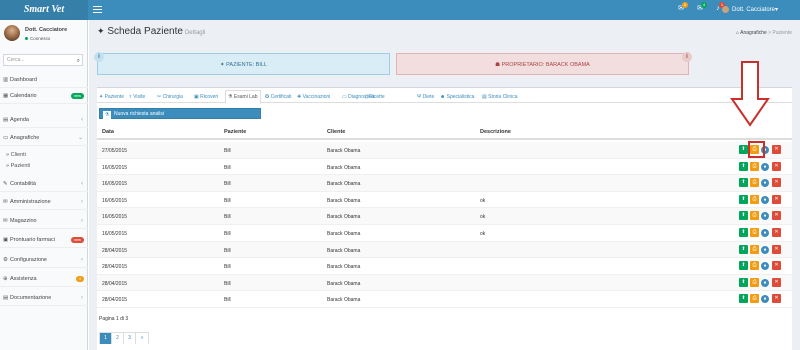  I want to click on column-header-data: Data, so click(108, 132).